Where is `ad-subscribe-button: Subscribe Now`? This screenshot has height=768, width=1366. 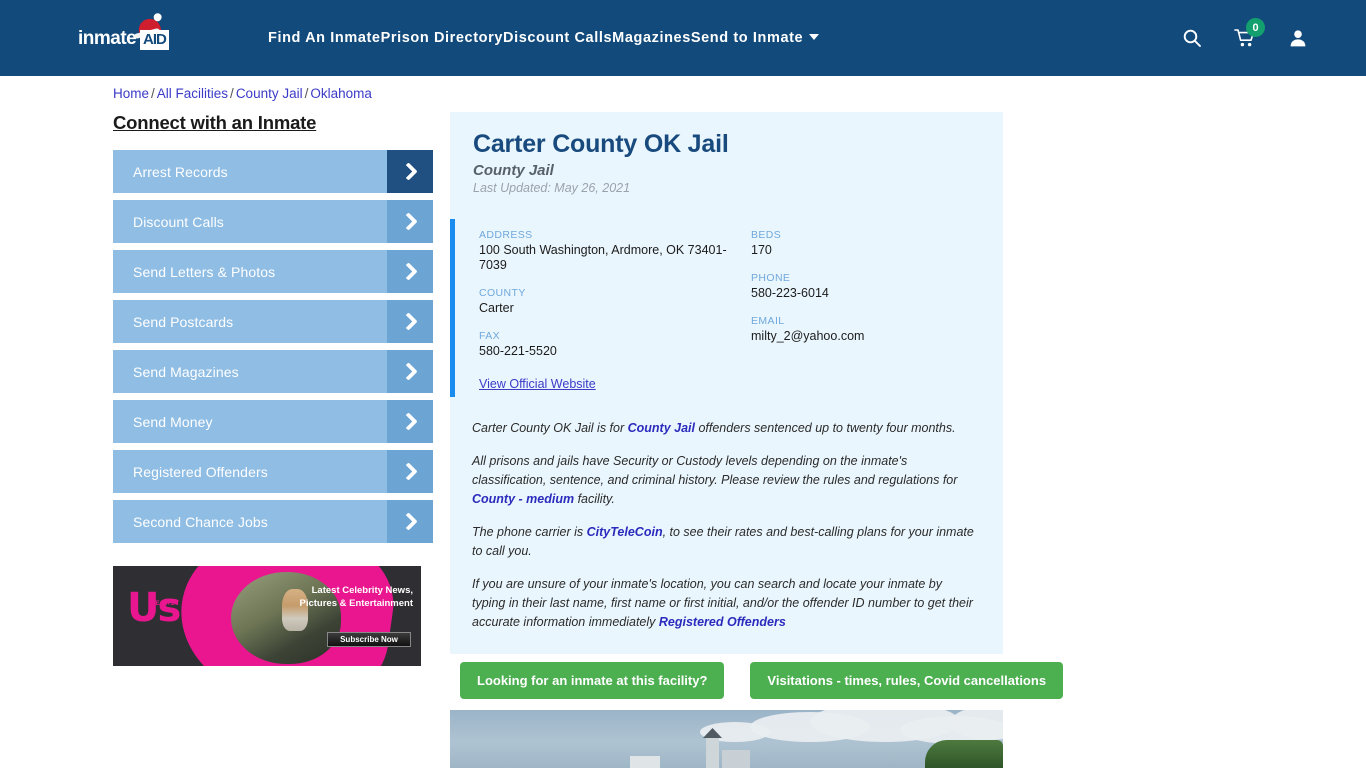
ad-subscribe-button: Subscribe Now is located at coordinates (369, 639).